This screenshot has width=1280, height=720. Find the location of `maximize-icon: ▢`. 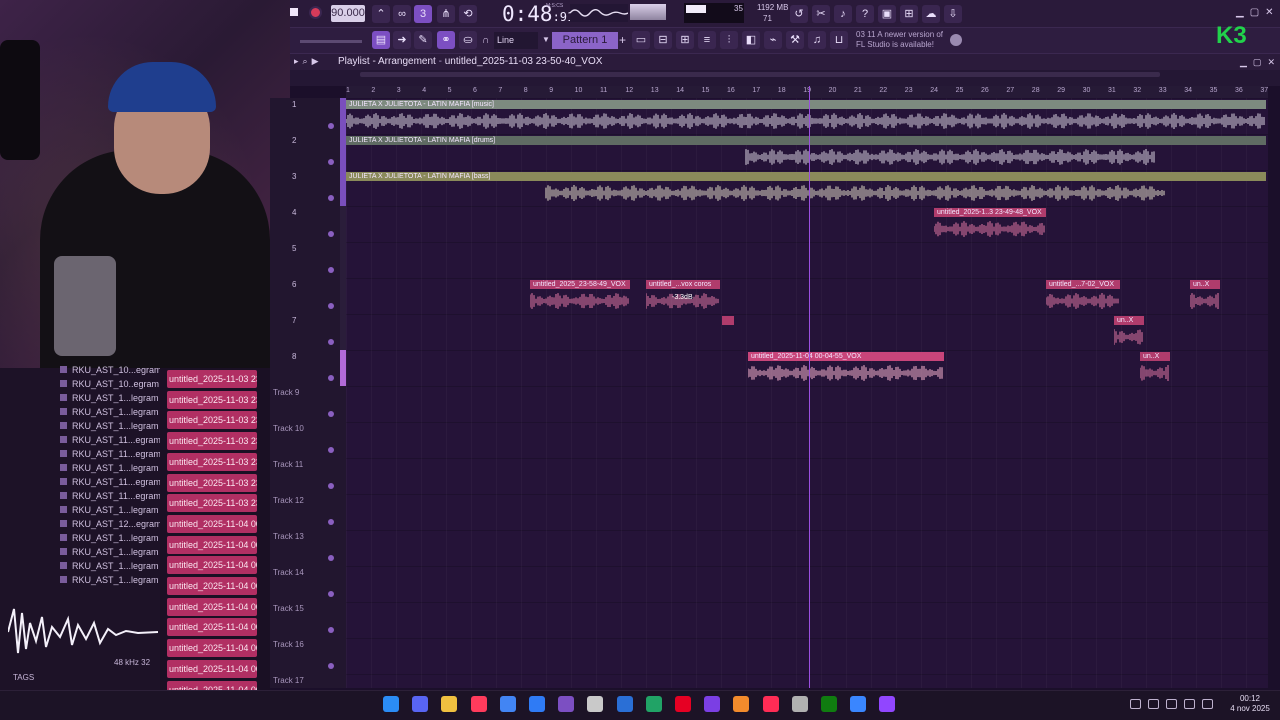

maximize-icon: ▢ is located at coordinates (1257, 12).